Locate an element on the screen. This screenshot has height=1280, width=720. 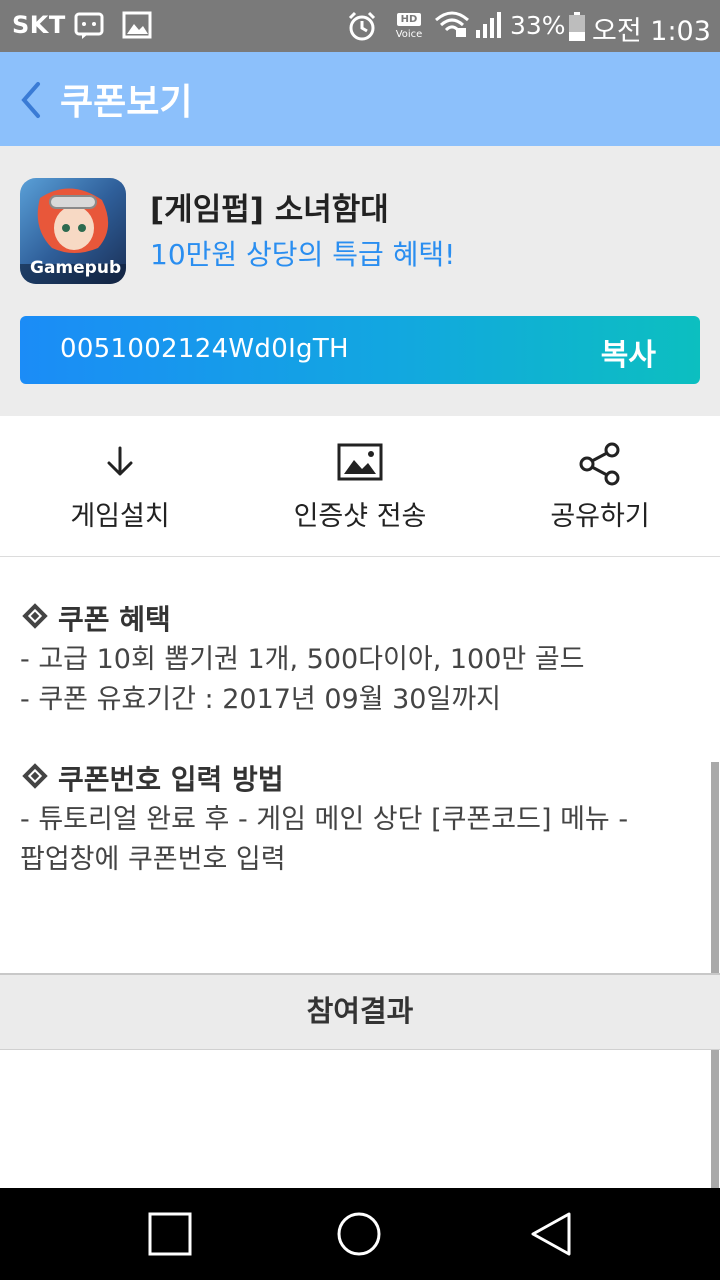
game-title: [게임펍] 소녀함대 is located at coordinates (269, 210).